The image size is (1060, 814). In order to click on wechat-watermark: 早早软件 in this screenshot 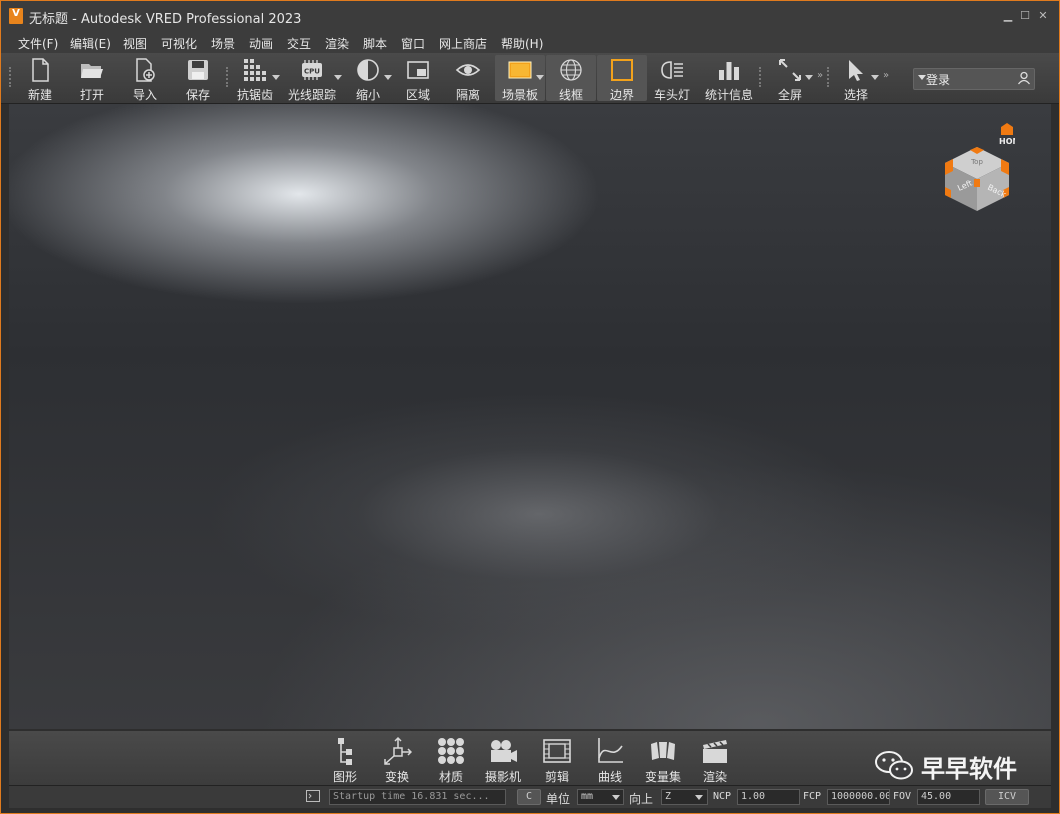, I will do `click(953, 766)`.